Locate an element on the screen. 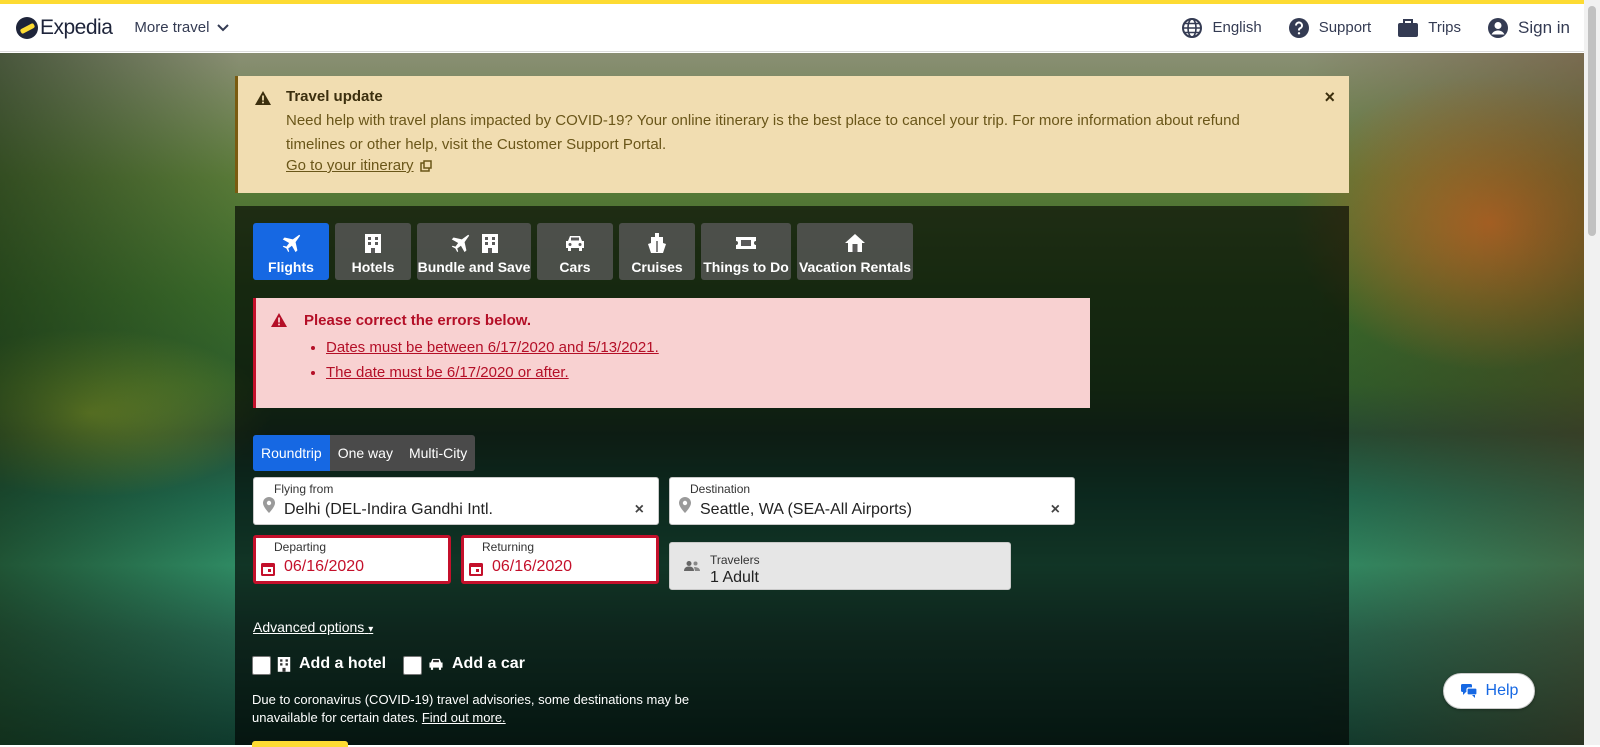 Image resolution: width=1600 pixels, height=747 pixels. help-label: Help is located at coordinates (1502, 690).